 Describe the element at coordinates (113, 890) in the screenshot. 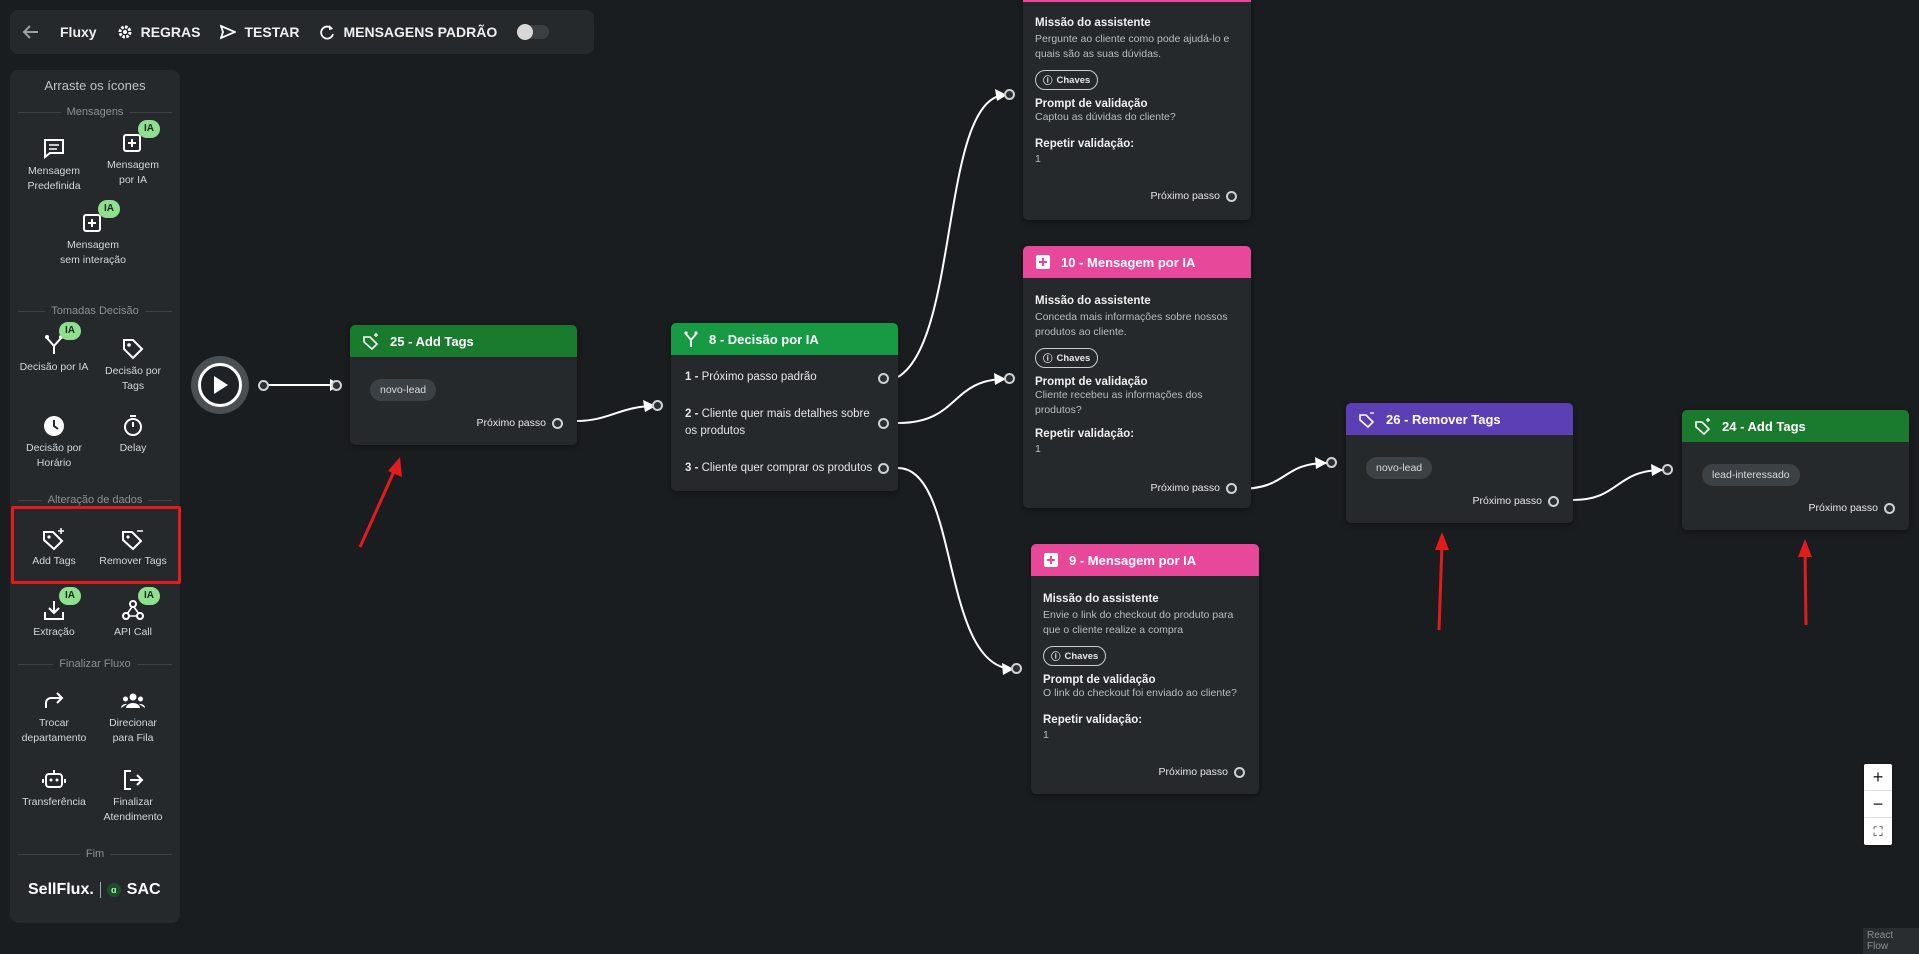

I see `sac-logo-icon: ɑ` at that location.